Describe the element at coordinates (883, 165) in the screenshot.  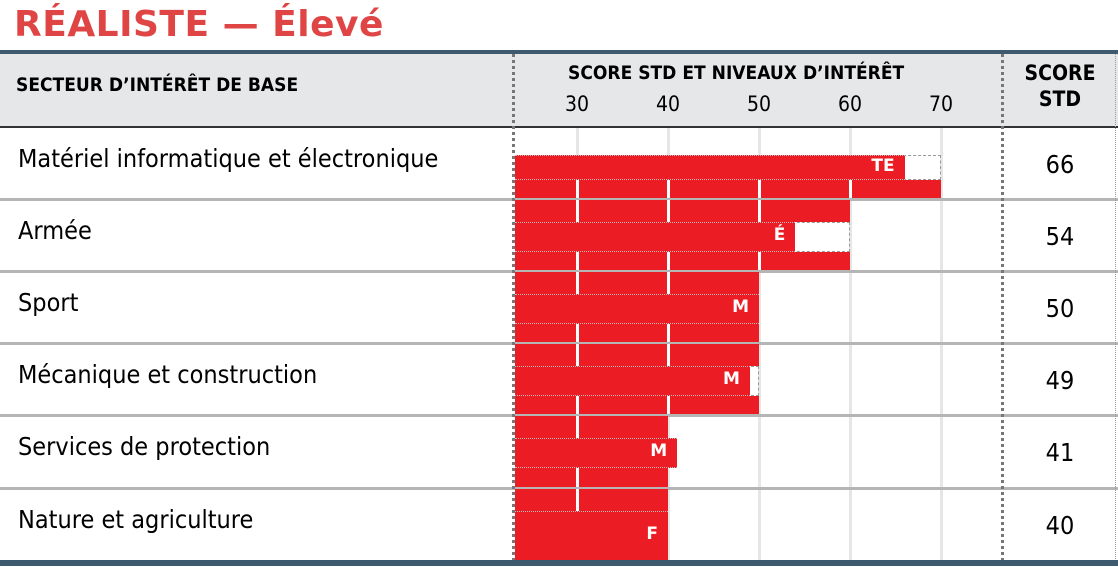
I see `level-letter: TE` at that location.